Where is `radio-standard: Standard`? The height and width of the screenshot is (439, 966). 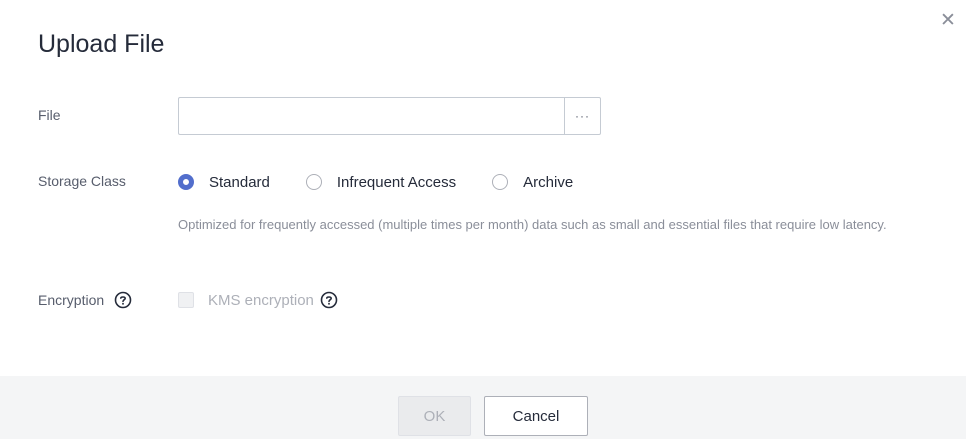 radio-standard: Standard is located at coordinates (224, 182).